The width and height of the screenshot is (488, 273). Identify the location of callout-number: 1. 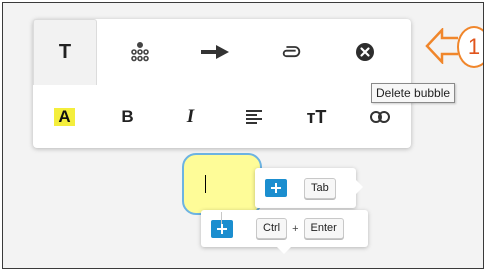
(470, 47).